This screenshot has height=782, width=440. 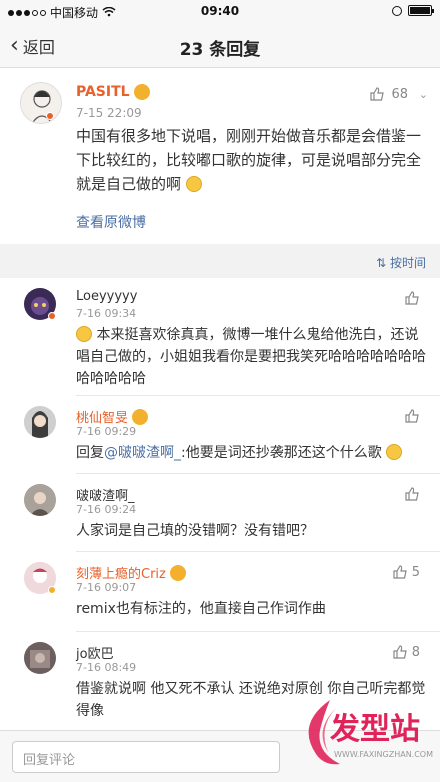 What do you see at coordinates (106, 509) in the screenshot?
I see `comment-time: 7-16 09:24` at bounding box center [106, 509].